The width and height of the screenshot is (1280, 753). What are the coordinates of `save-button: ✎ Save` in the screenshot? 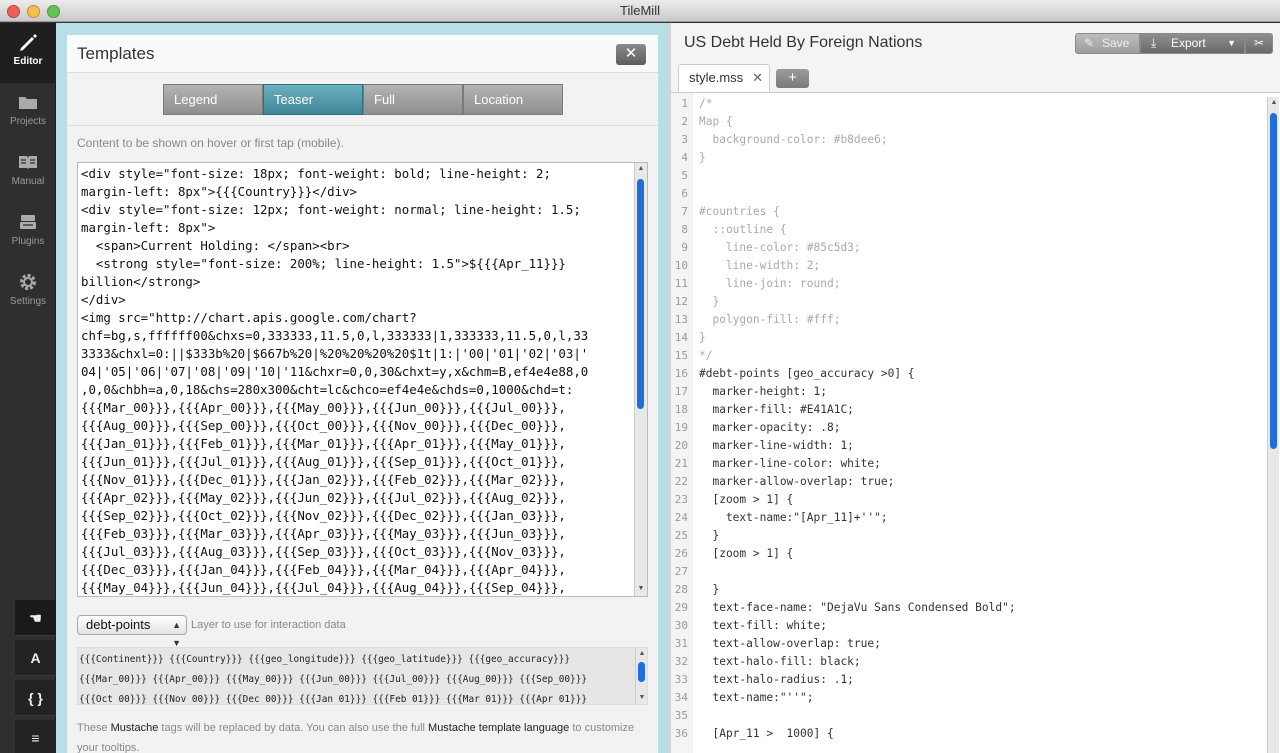 It's located at (1107, 43).